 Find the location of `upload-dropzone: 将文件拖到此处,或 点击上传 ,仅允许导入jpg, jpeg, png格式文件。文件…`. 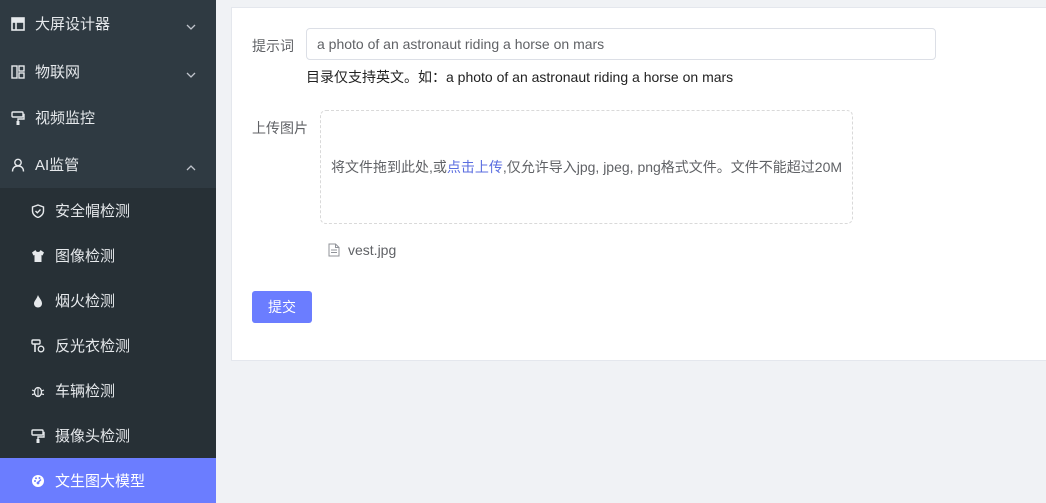

upload-dropzone: 将文件拖到此处,或 点击上传 ,仅允许导入jpg, jpeg, png格式文件。文件… is located at coordinates (586, 167).